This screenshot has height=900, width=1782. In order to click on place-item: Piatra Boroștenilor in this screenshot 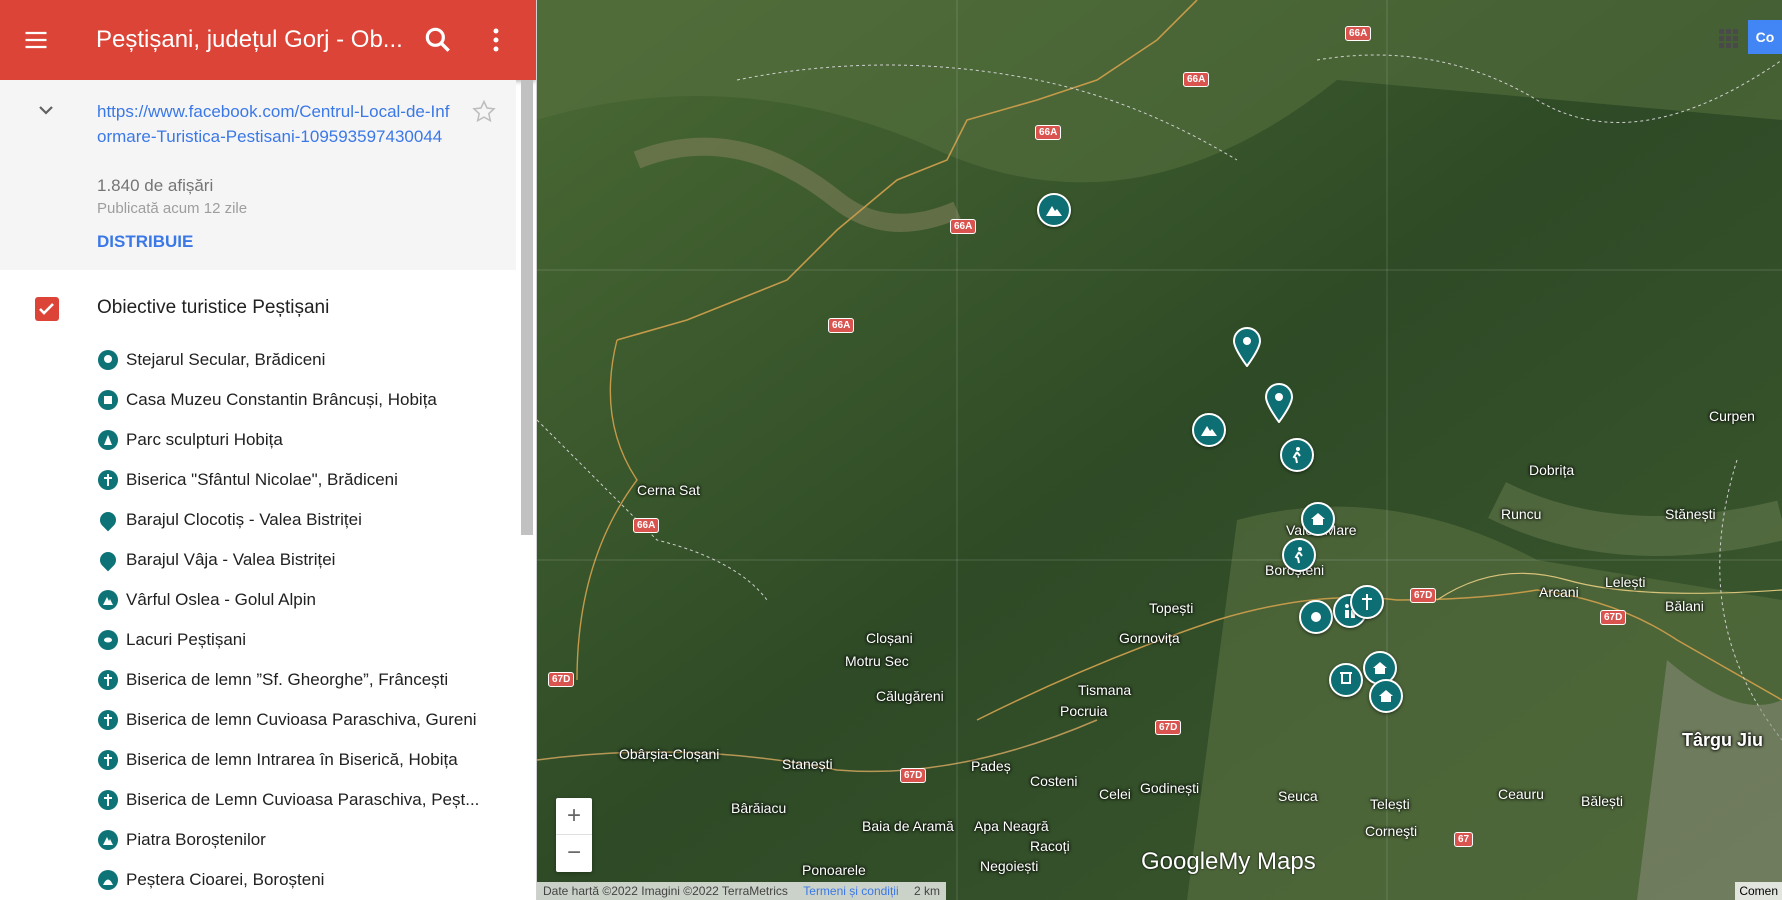, I will do `click(308, 840)`.